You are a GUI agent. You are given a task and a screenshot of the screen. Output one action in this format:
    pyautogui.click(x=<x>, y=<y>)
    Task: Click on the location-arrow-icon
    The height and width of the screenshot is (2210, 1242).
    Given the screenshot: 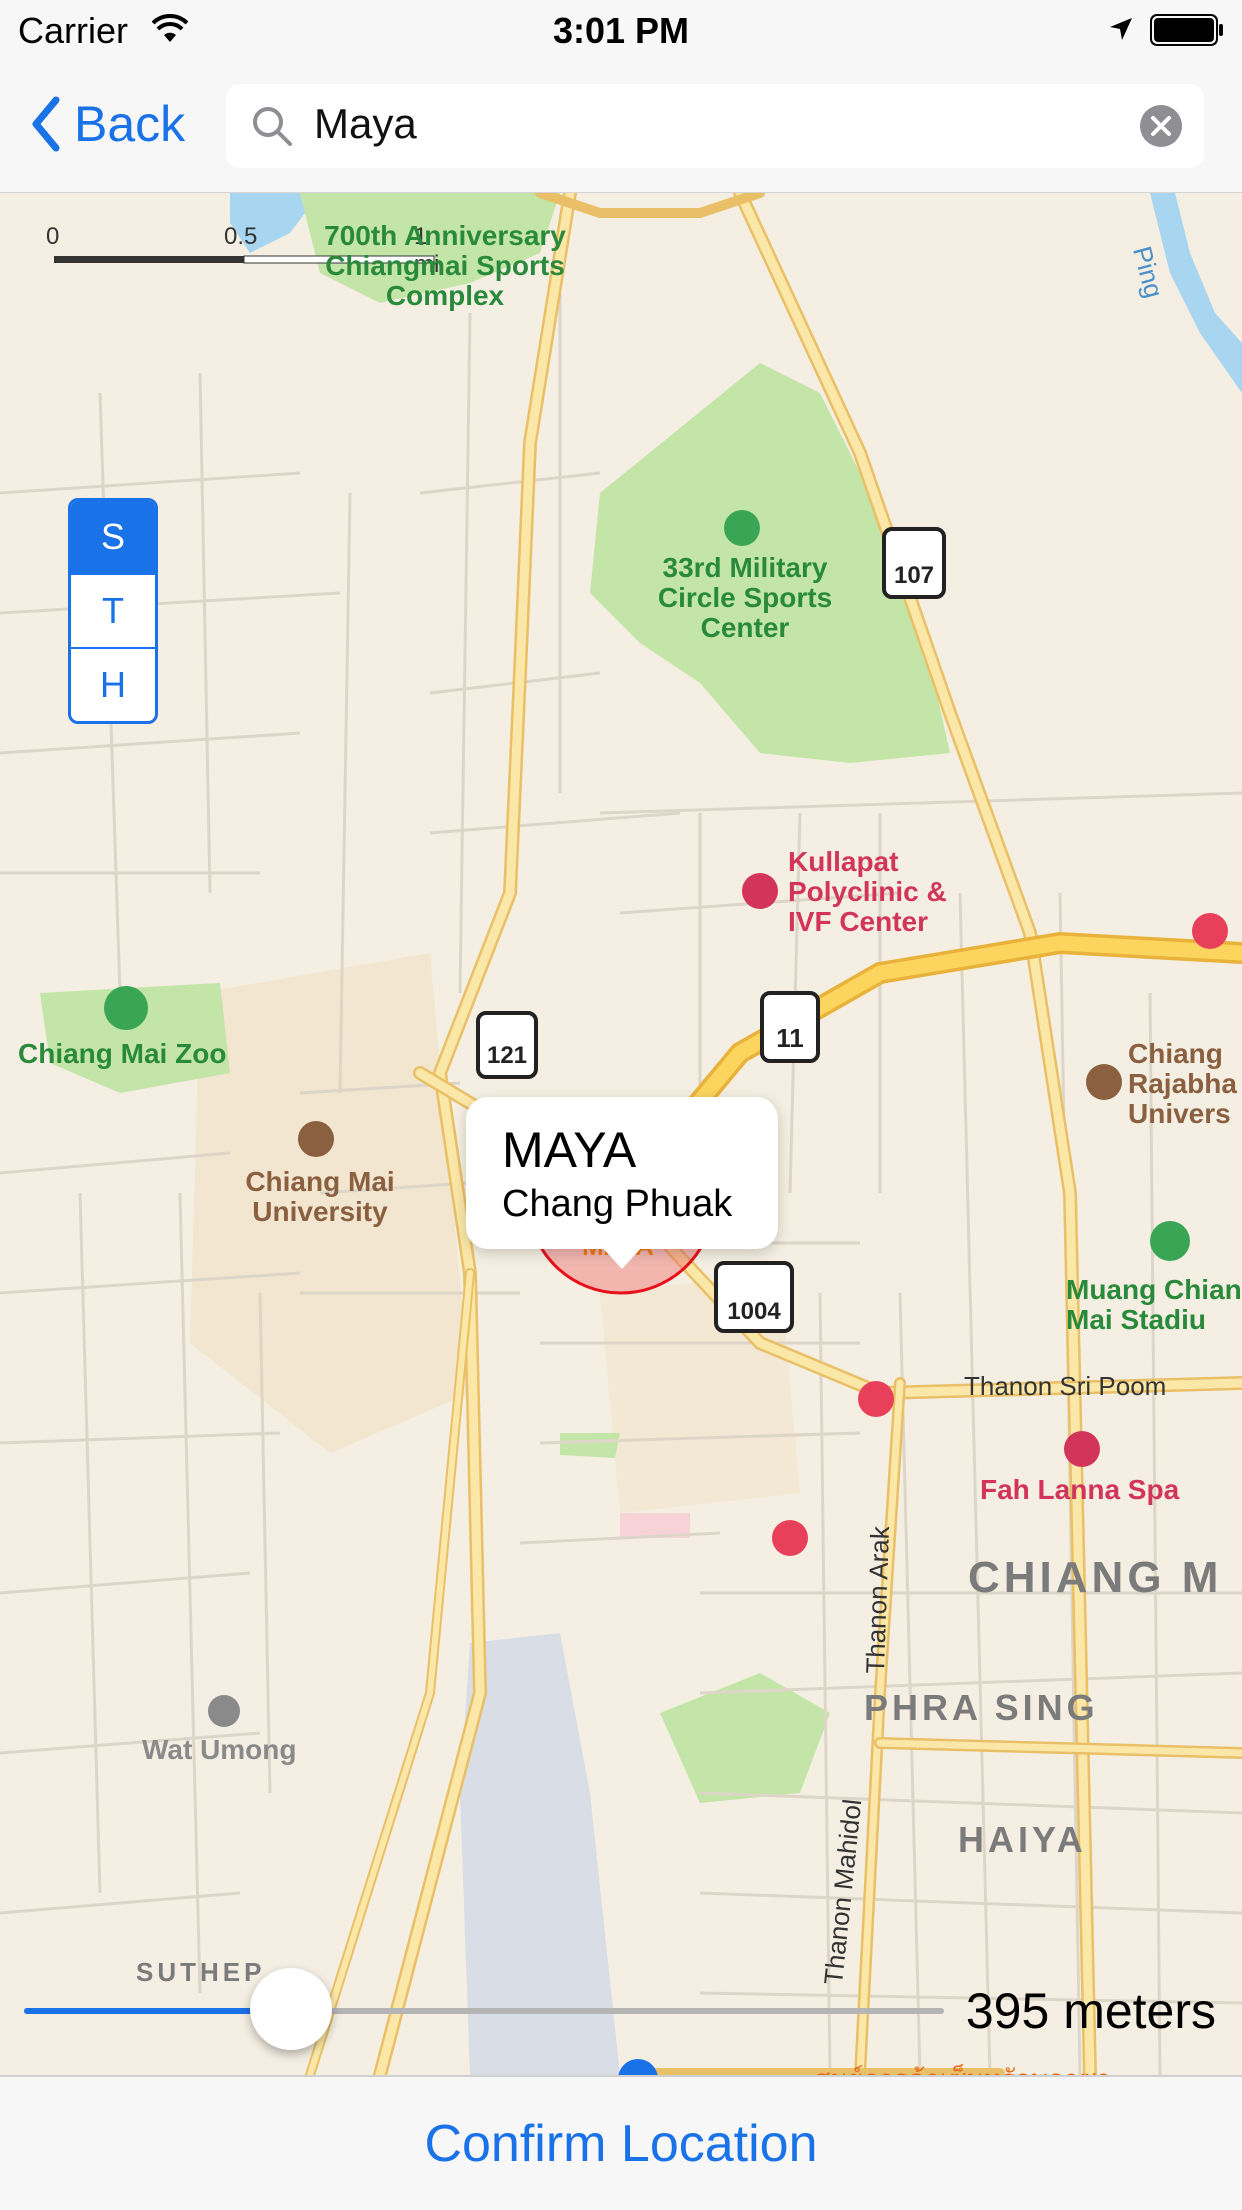 What is the action you would take?
    pyautogui.click(x=1121, y=29)
    